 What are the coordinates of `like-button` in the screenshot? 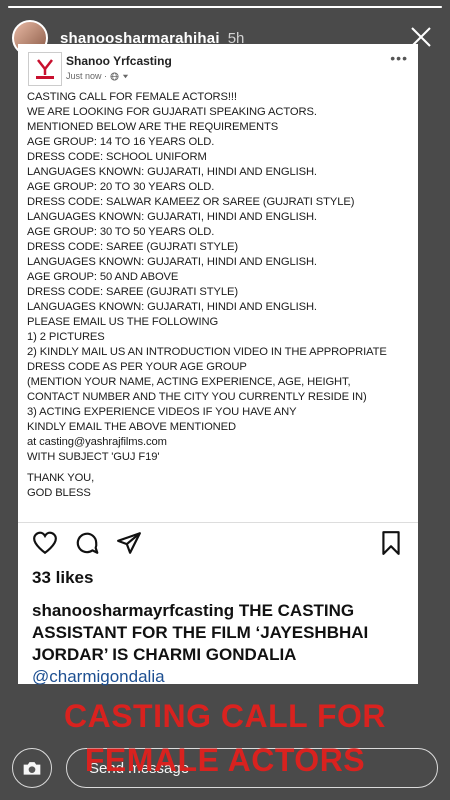 It's located at (45, 545).